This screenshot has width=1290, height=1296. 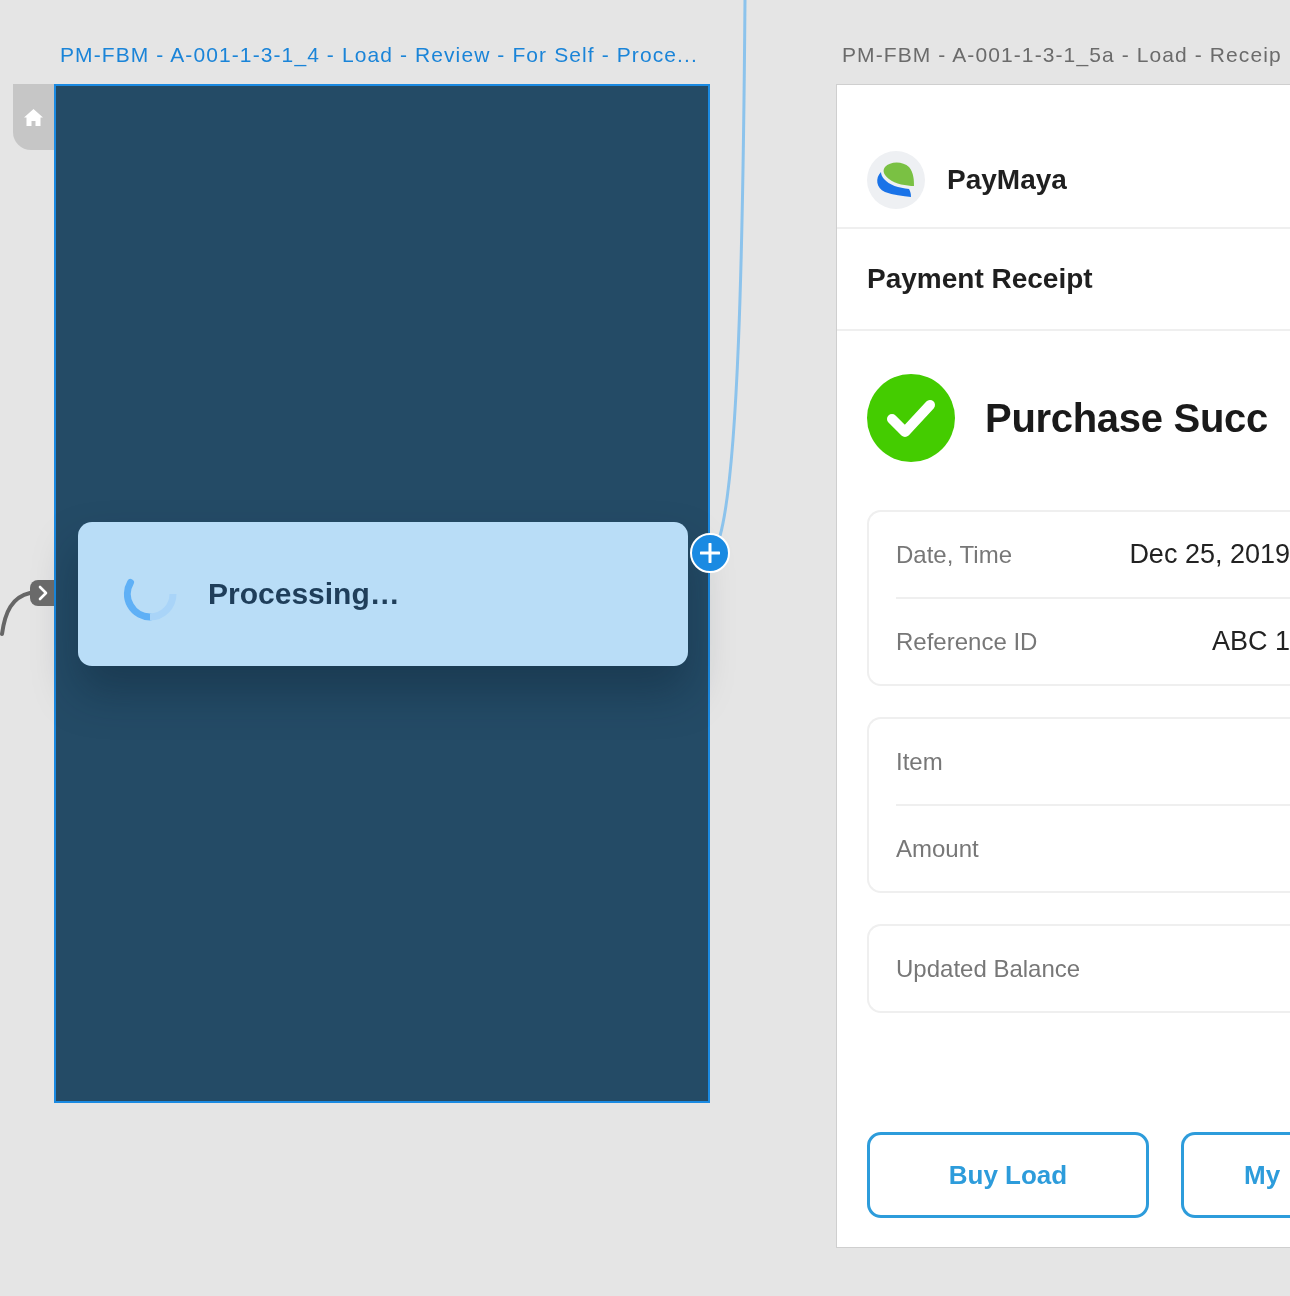 I want to click on detail-value: ABC 1, so click(x=1250, y=641).